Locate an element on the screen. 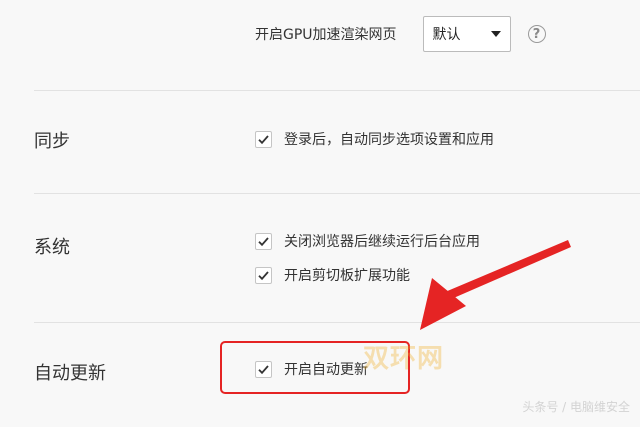 The height and width of the screenshot is (427, 640). option-background-apps: 关闭浏览器后继续运行后台应用 is located at coordinates (367, 241).